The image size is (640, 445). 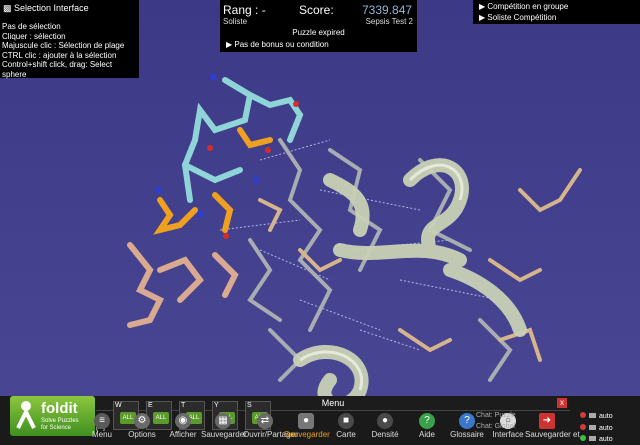 I want to click on mode-label: Soliste, so click(x=235, y=21).